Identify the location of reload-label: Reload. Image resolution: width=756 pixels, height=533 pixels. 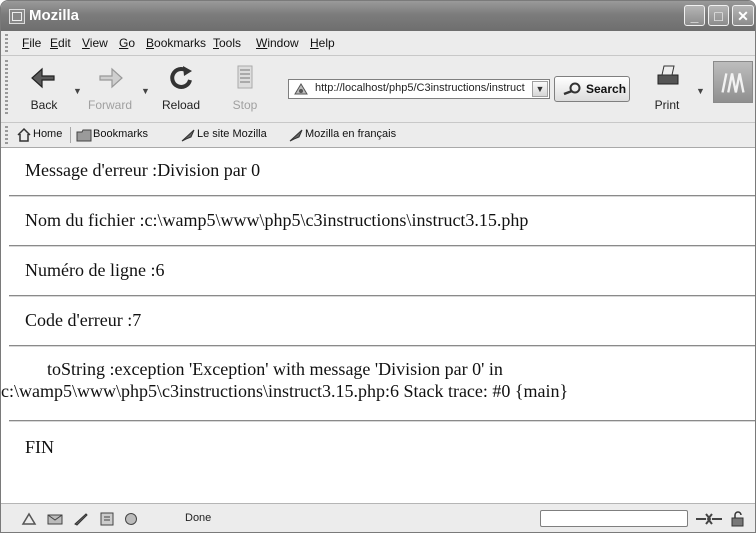
(181, 105).